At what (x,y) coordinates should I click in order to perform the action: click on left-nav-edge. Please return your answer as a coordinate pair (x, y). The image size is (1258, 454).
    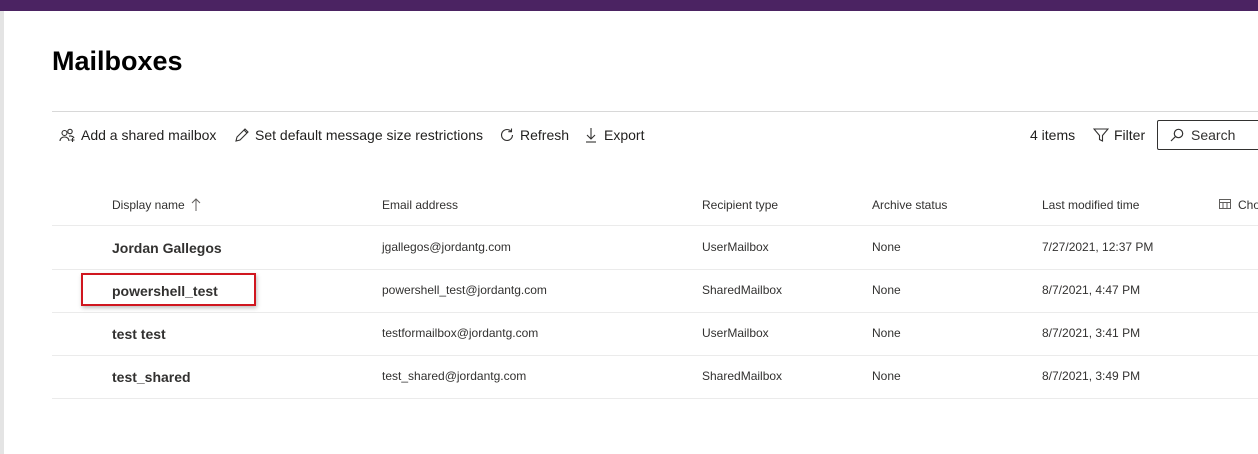
    Looking at the image, I should click on (2, 232).